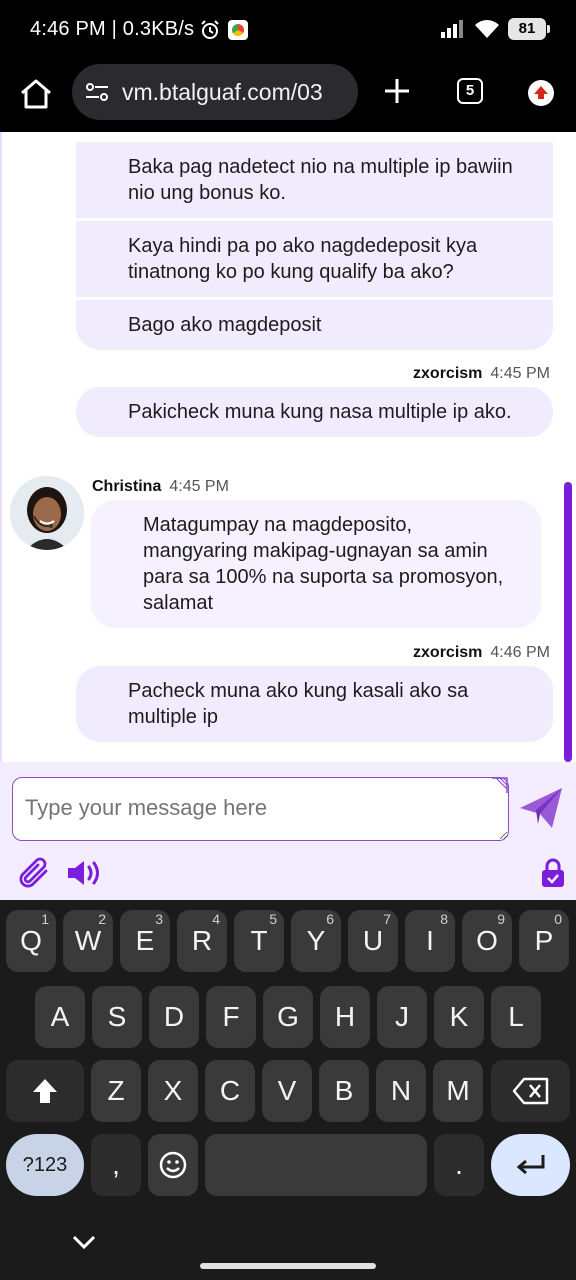 Image resolution: width=576 pixels, height=1280 pixels. What do you see at coordinates (401, 1091) in the screenshot?
I see `key-n: N` at bounding box center [401, 1091].